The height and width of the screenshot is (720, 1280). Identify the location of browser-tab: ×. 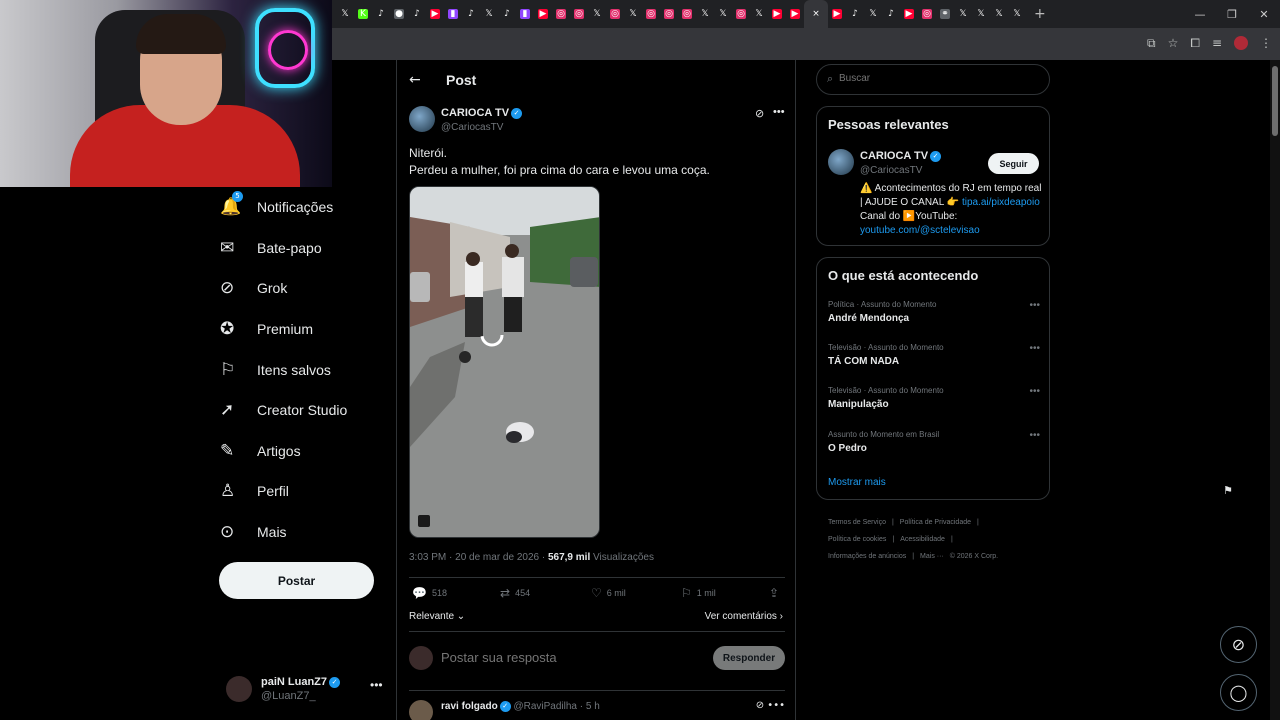
(816, 14).